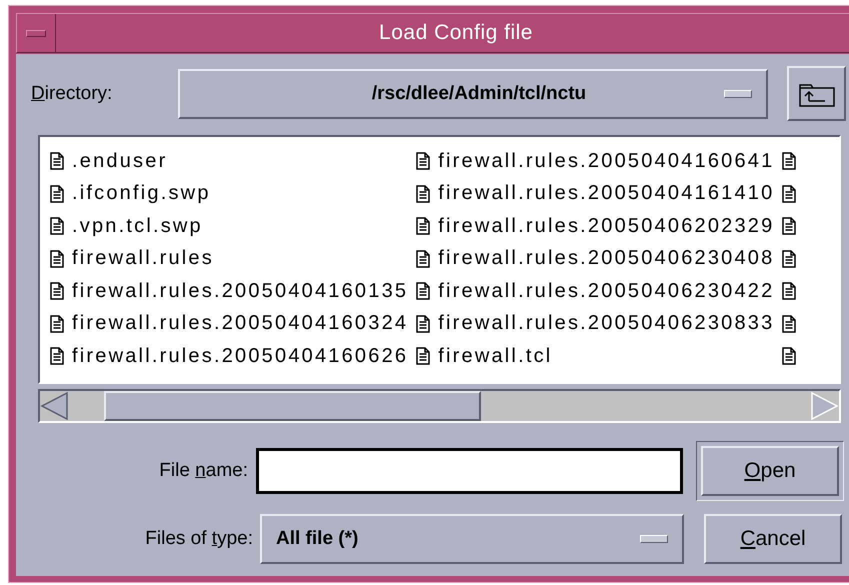 The image size is (849, 585). Describe the element at coordinates (292, 406) in the screenshot. I see `scroll-thumb` at that location.